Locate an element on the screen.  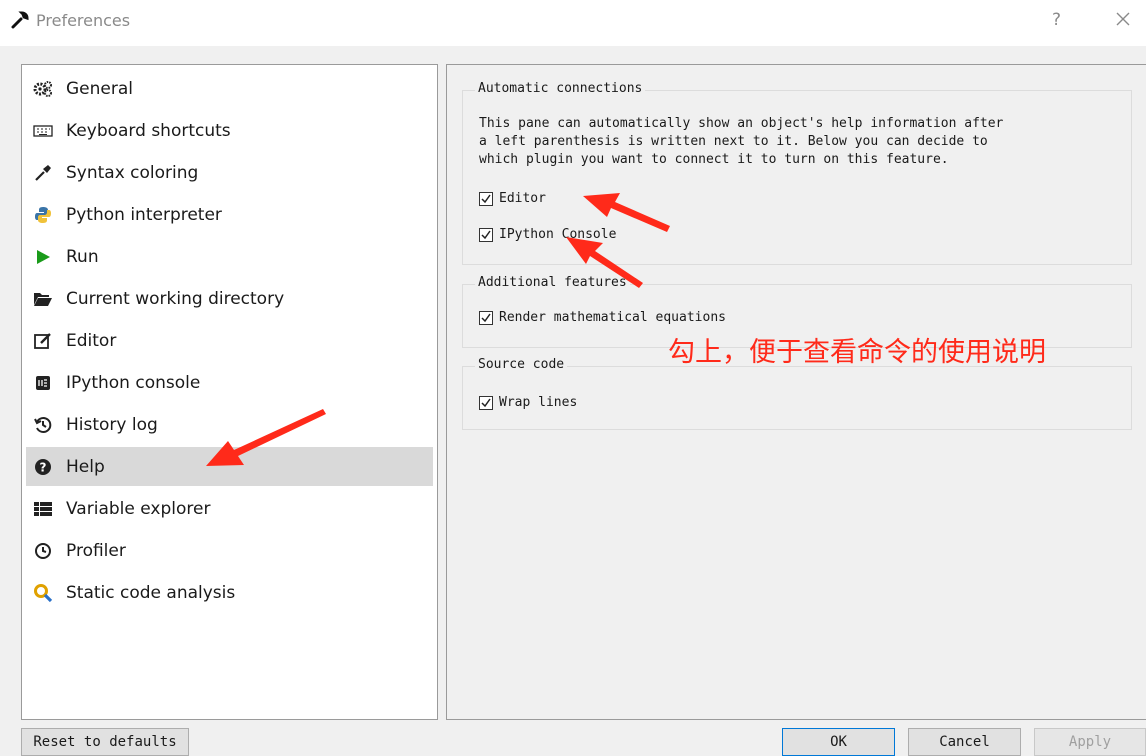
editor-checkbox is located at coordinates (486, 198).